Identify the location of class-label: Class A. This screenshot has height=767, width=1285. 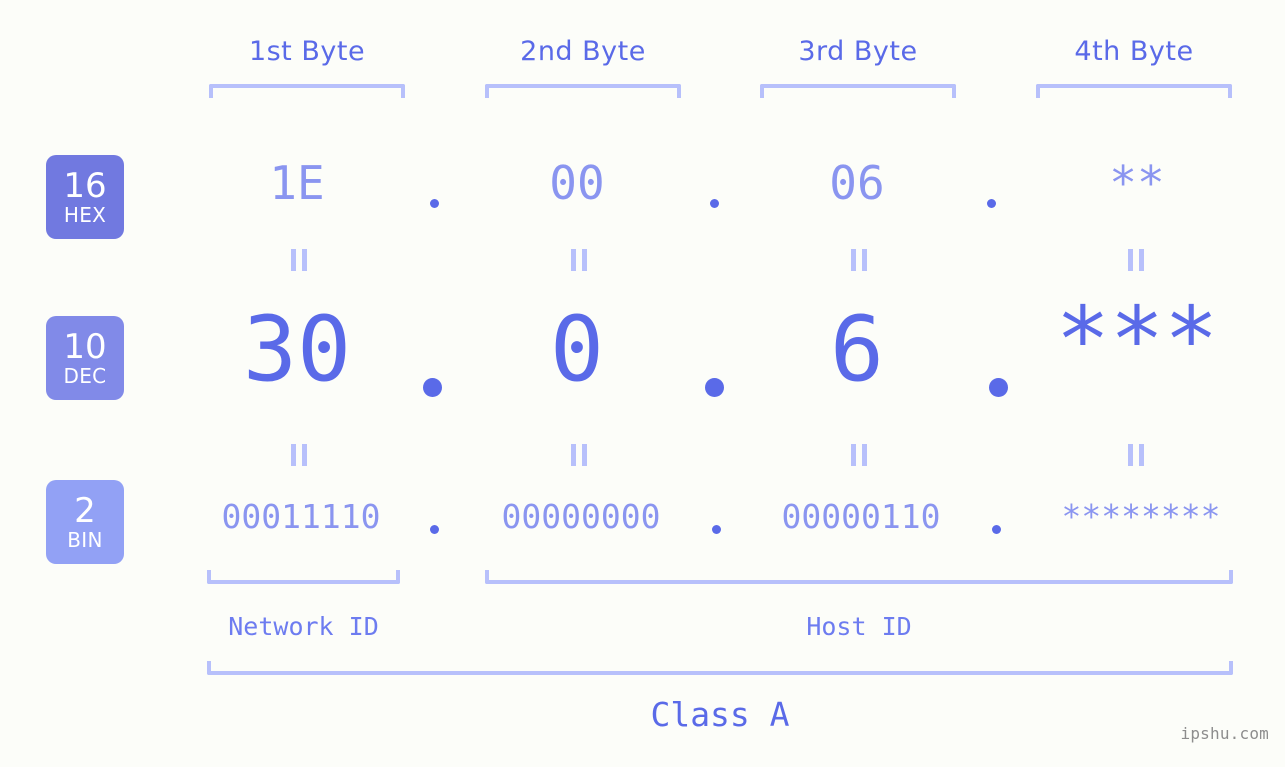
(720, 714).